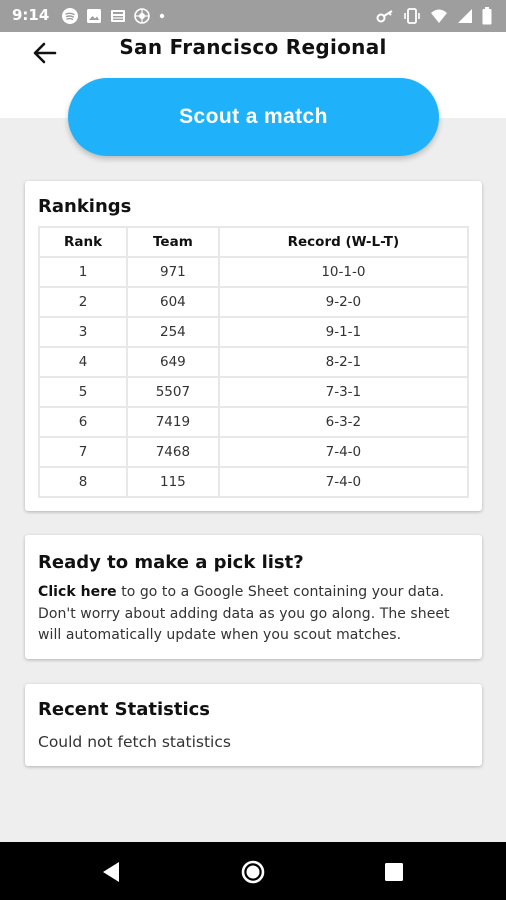 The height and width of the screenshot is (900, 506). I want to click on navigation-bar, so click(253, 871).